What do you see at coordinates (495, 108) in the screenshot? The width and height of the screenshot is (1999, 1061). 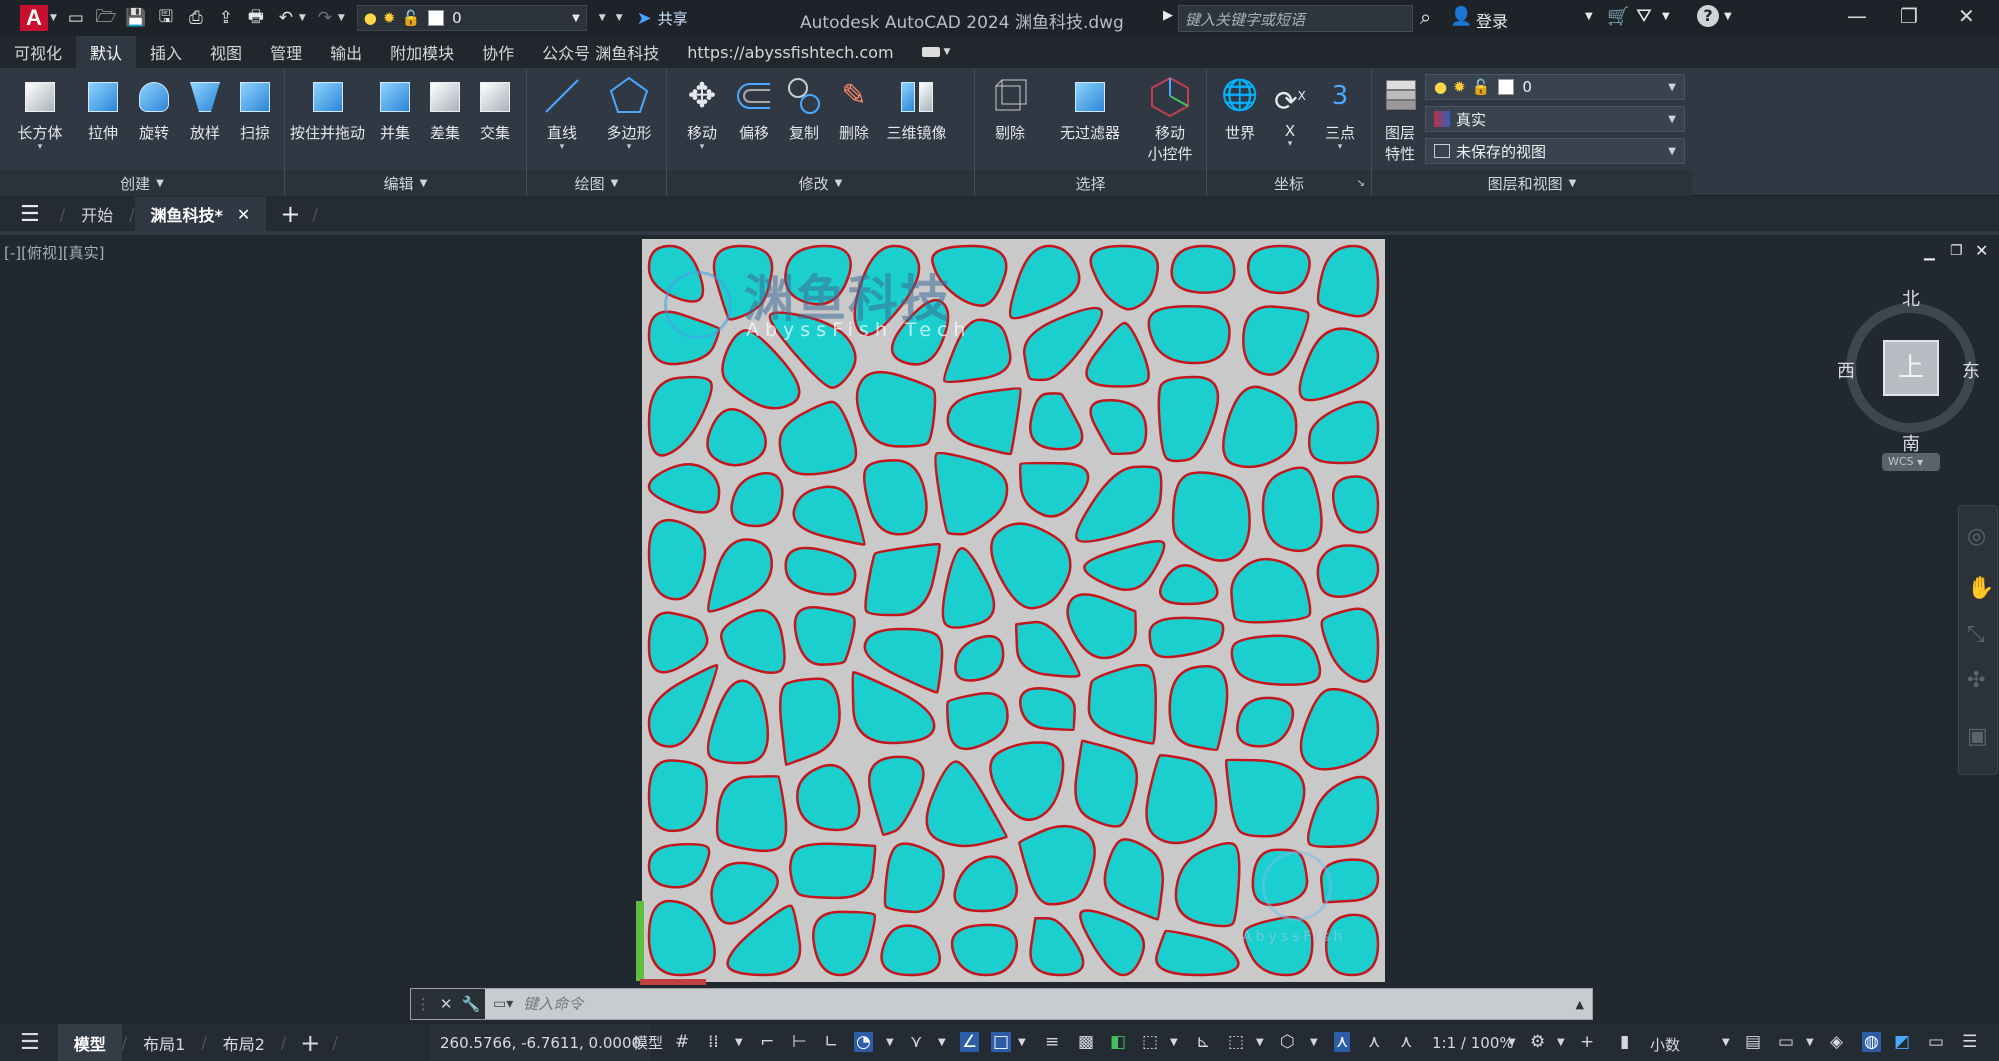 I see `tool-intersect: 交集` at bounding box center [495, 108].